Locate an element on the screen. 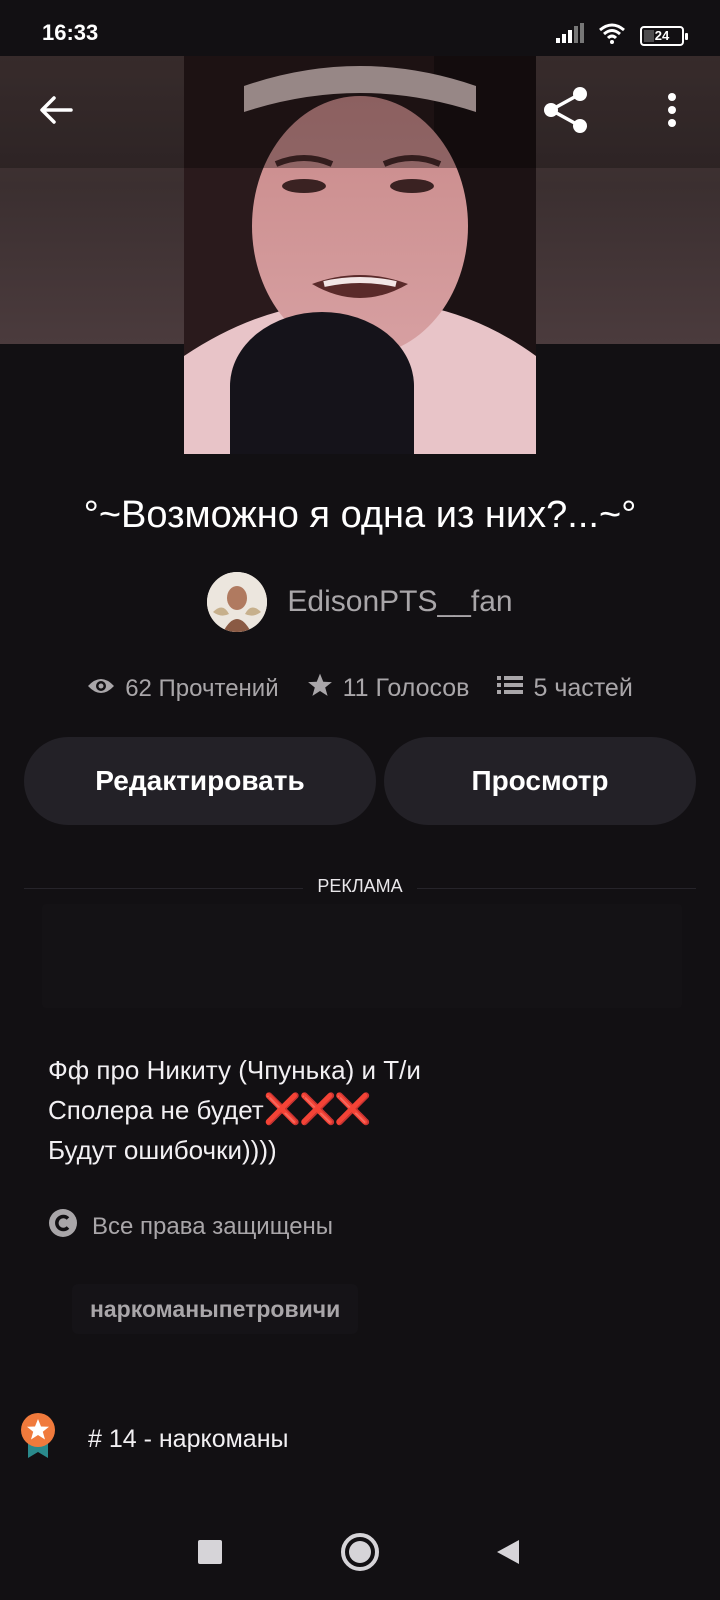 Image resolution: width=720 pixels, height=1600 pixels. home-button is located at coordinates (360, 1554).